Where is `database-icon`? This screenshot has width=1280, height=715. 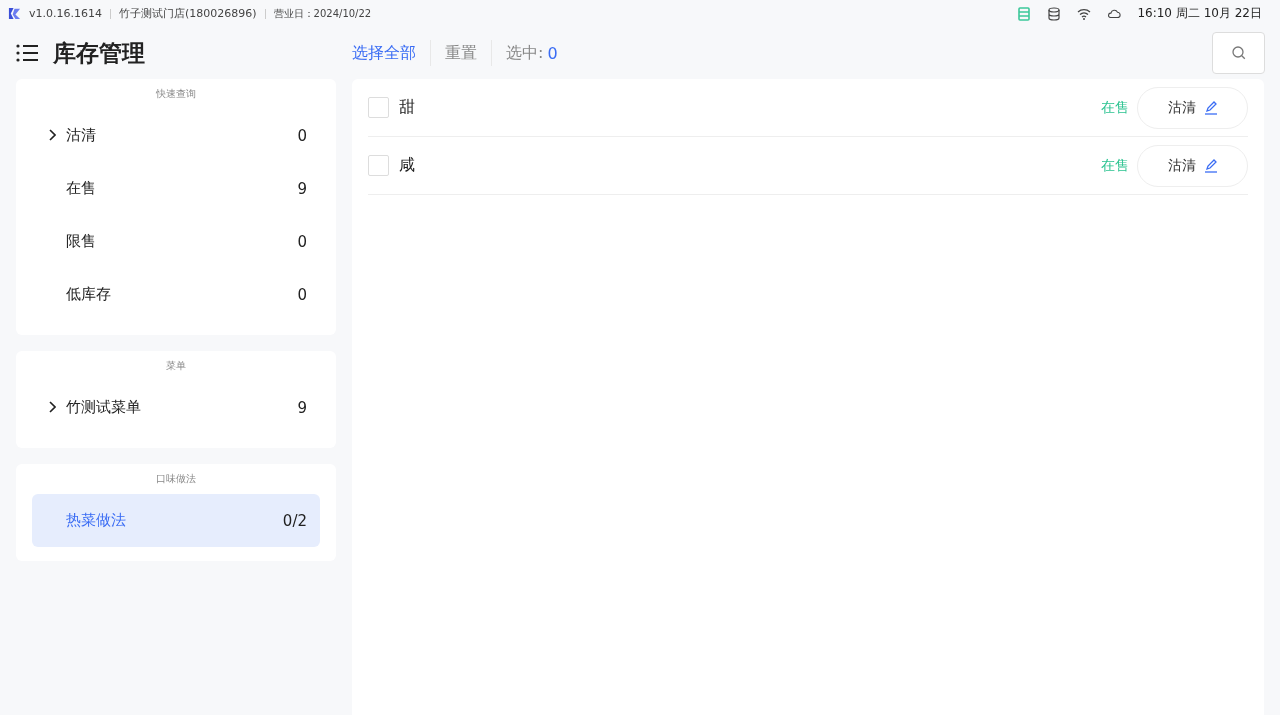
database-icon is located at coordinates (1054, 13).